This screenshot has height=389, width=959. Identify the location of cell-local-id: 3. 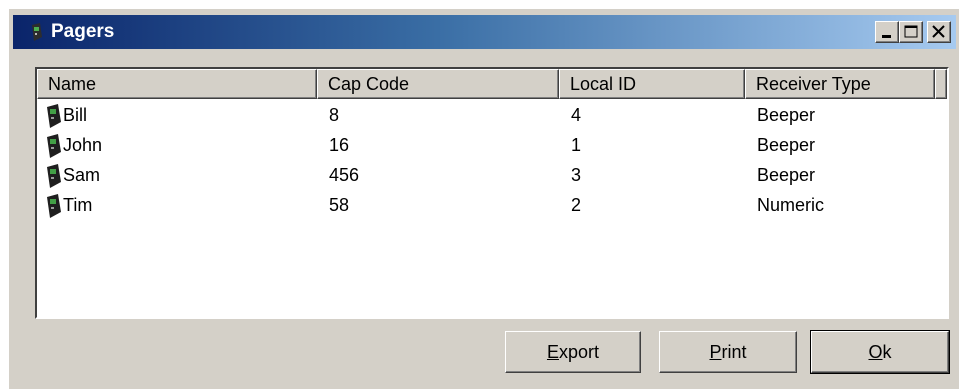
(576, 175).